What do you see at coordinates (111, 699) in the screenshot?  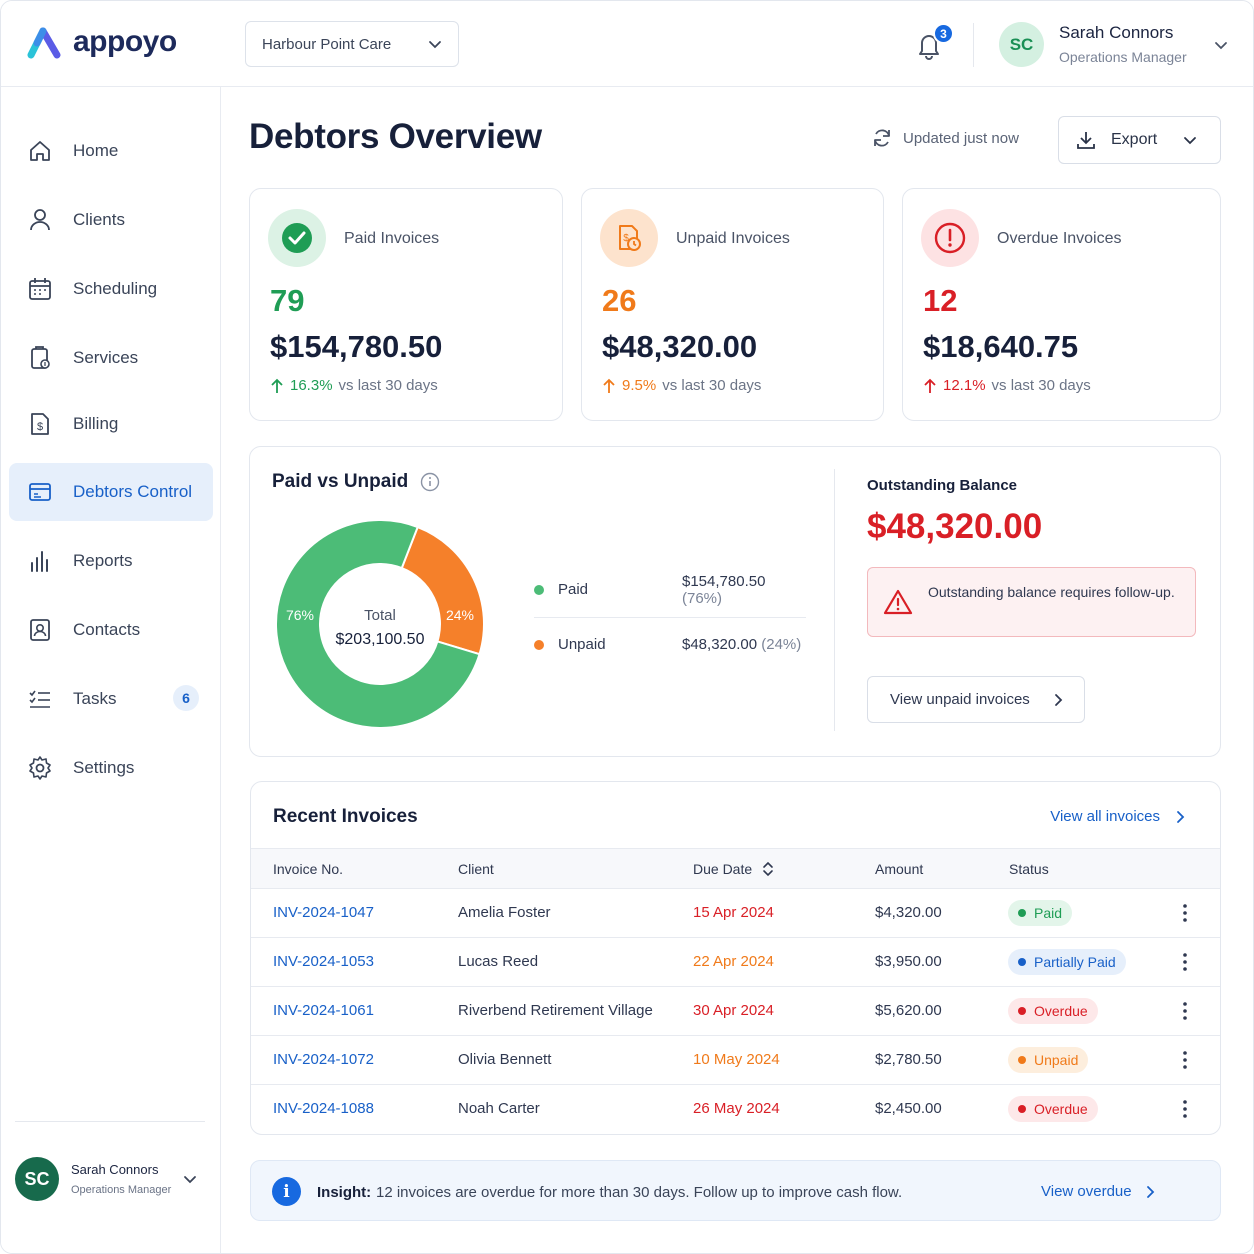 I see `sidebar-item-tasks: Tasks 6` at bounding box center [111, 699].